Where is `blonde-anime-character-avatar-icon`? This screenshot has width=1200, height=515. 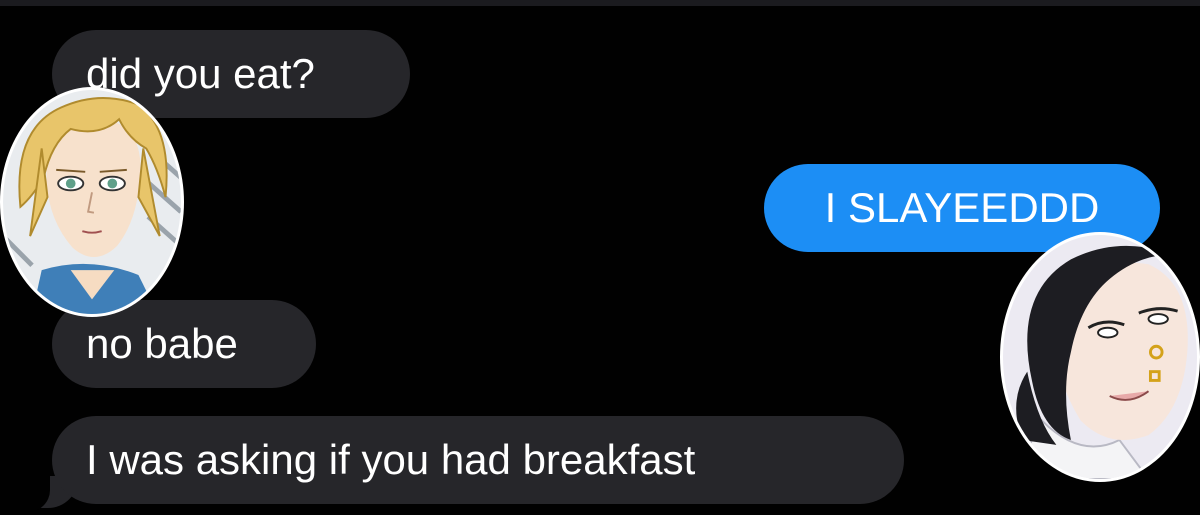 blonde-anime-character-avatar-icon is located at coordinates (92, 202).